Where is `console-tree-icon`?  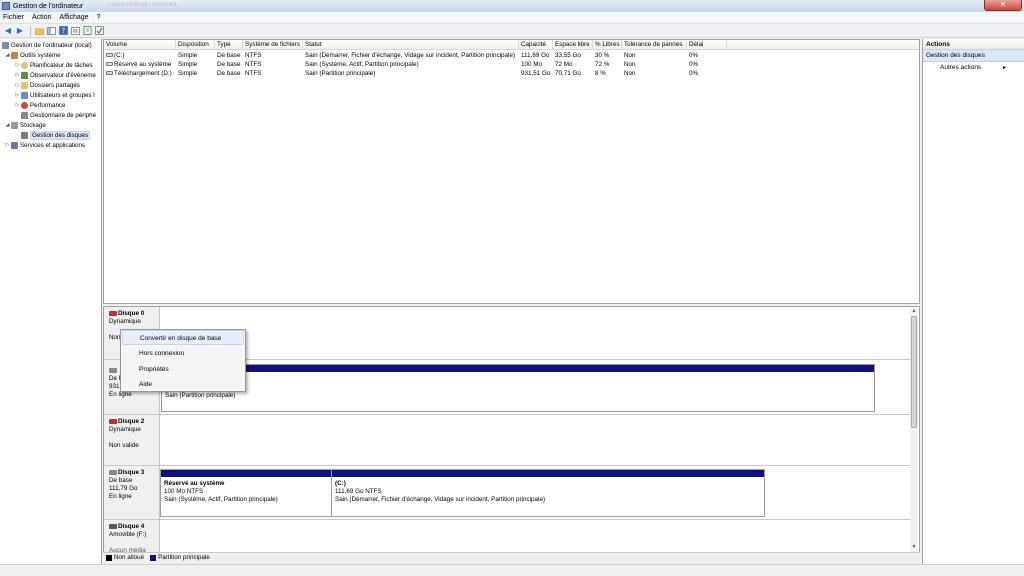
console-tree-icon is located at coordinates (51, 31).